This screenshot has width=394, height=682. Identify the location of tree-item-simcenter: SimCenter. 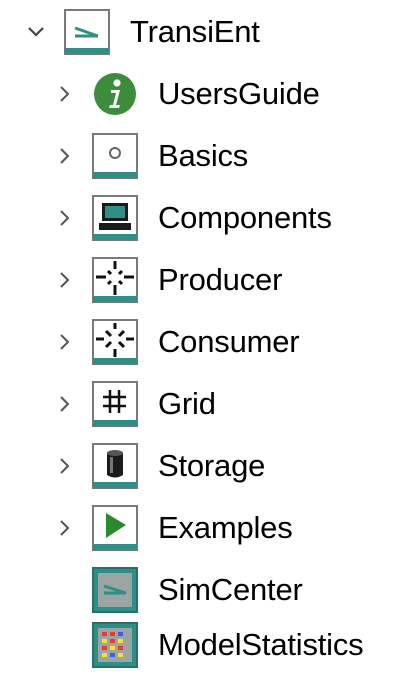
(197, 590).